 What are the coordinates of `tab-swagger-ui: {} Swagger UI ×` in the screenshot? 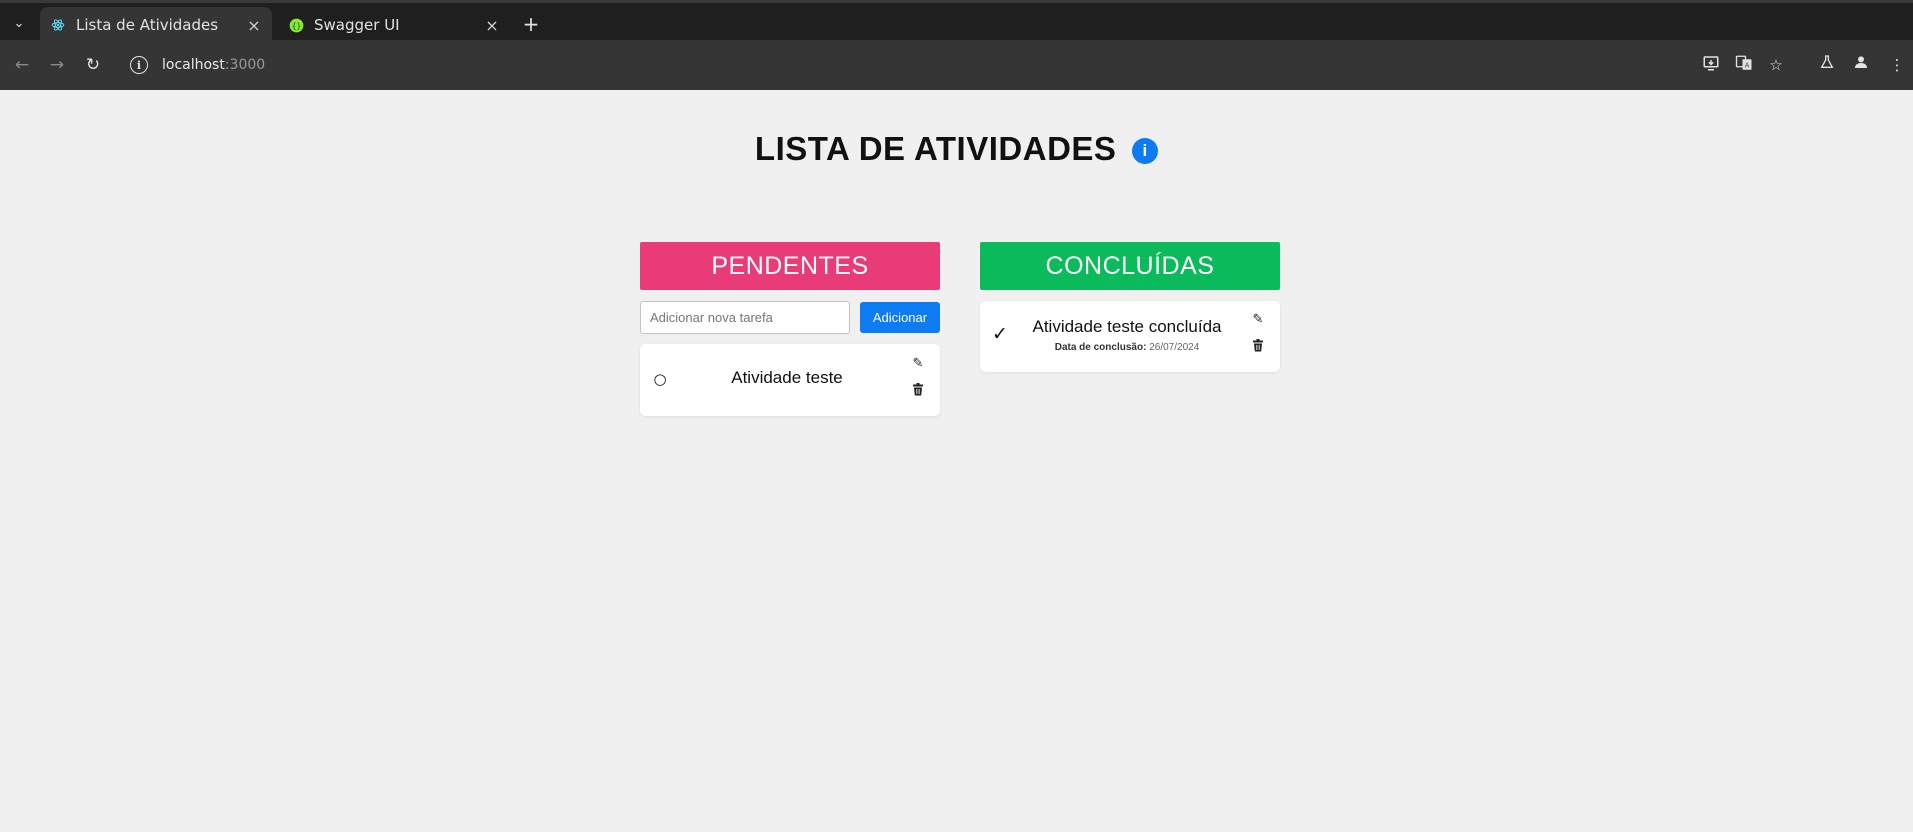 It's located at (394, 25).